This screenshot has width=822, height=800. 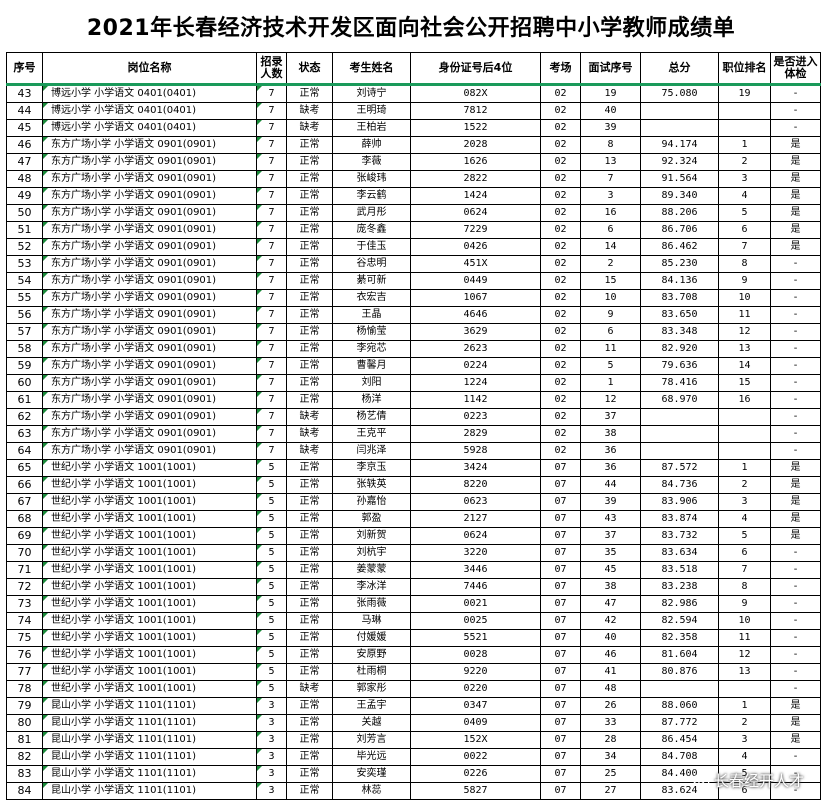 I want to click on cell-seq: 62, so click(x=24, y=417).